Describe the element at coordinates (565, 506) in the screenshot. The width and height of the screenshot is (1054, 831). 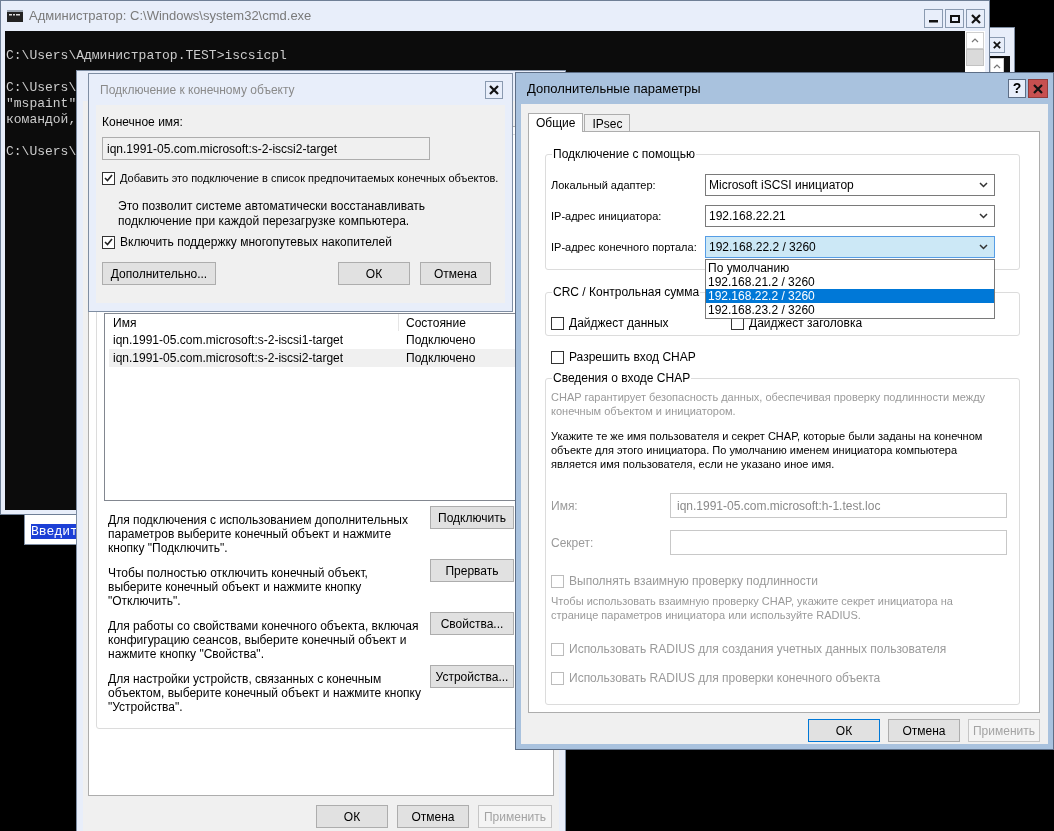
I see `field-label: Имя:` at that location.